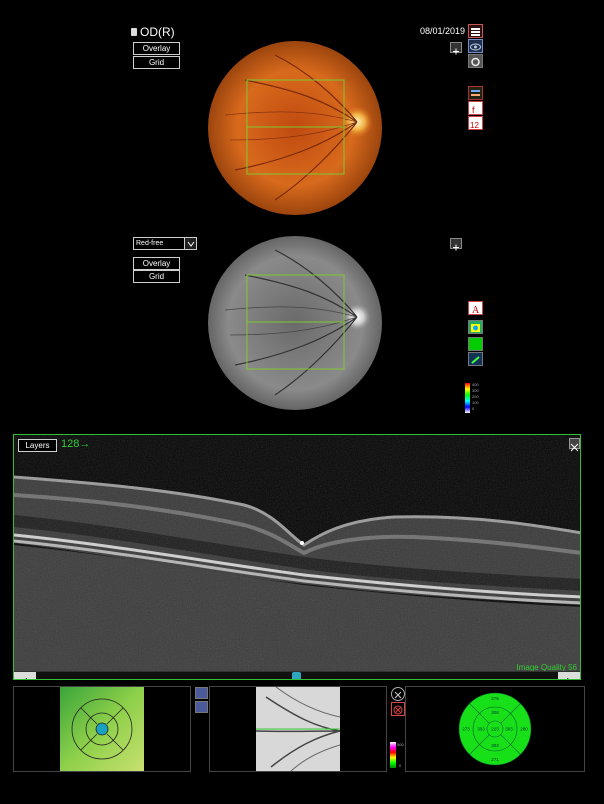 This screenshot has height=804, width=604. What do you see at coordinates (37, 445) in the screenshot?
I see `layers-button: Layers` at bounding box center [37, 445].